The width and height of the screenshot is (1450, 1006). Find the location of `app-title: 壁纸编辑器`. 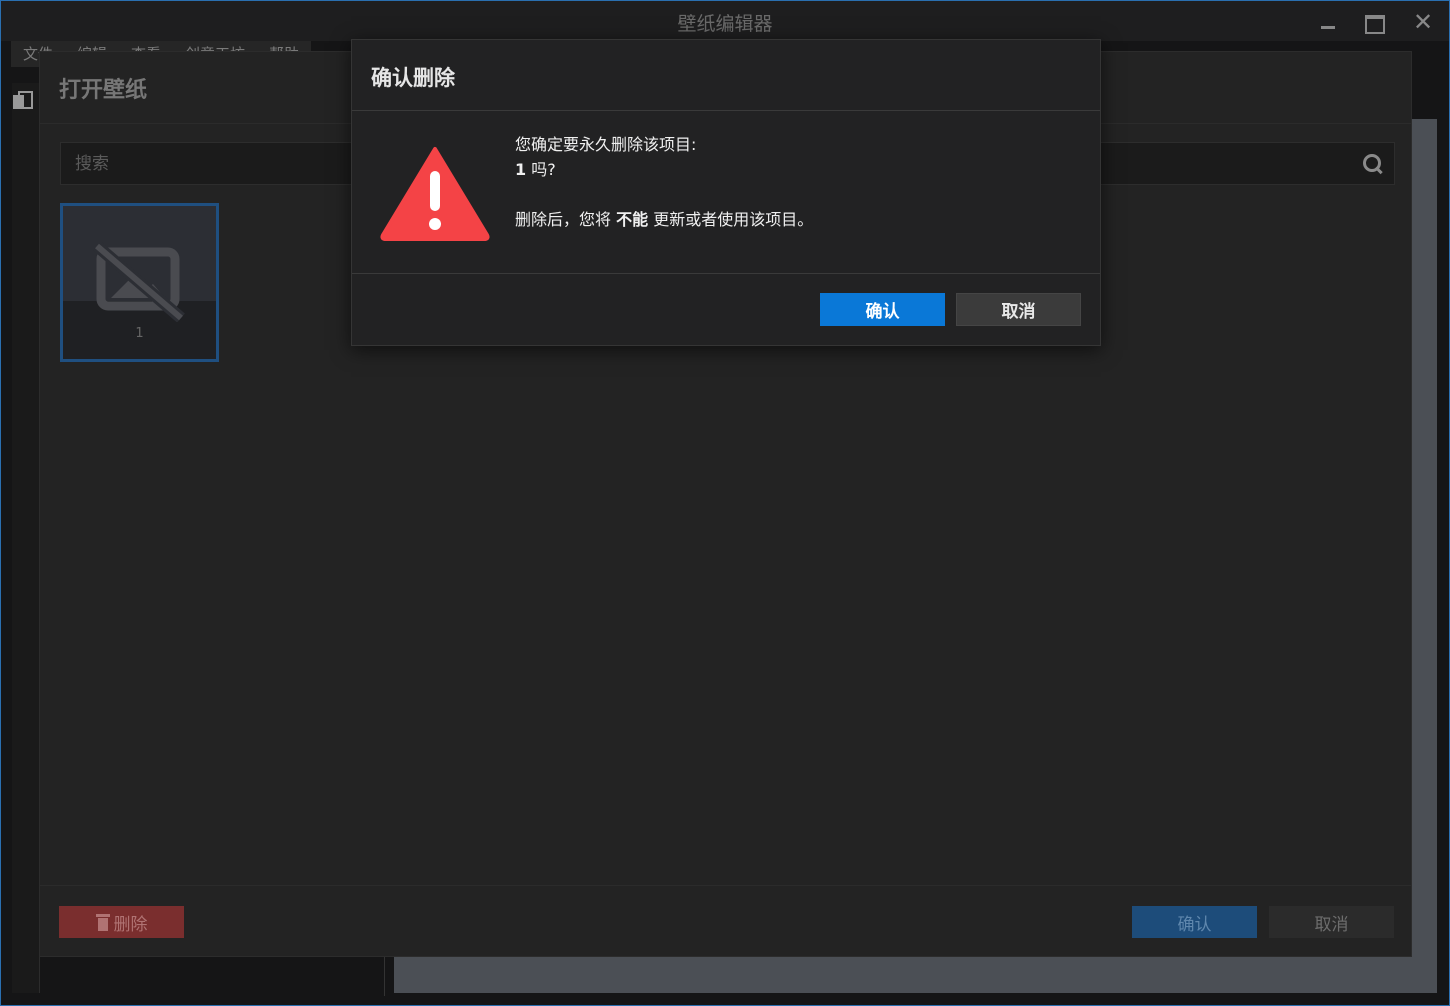

app-title: 壁纸编辑器 is located at coordinates (725, 24).